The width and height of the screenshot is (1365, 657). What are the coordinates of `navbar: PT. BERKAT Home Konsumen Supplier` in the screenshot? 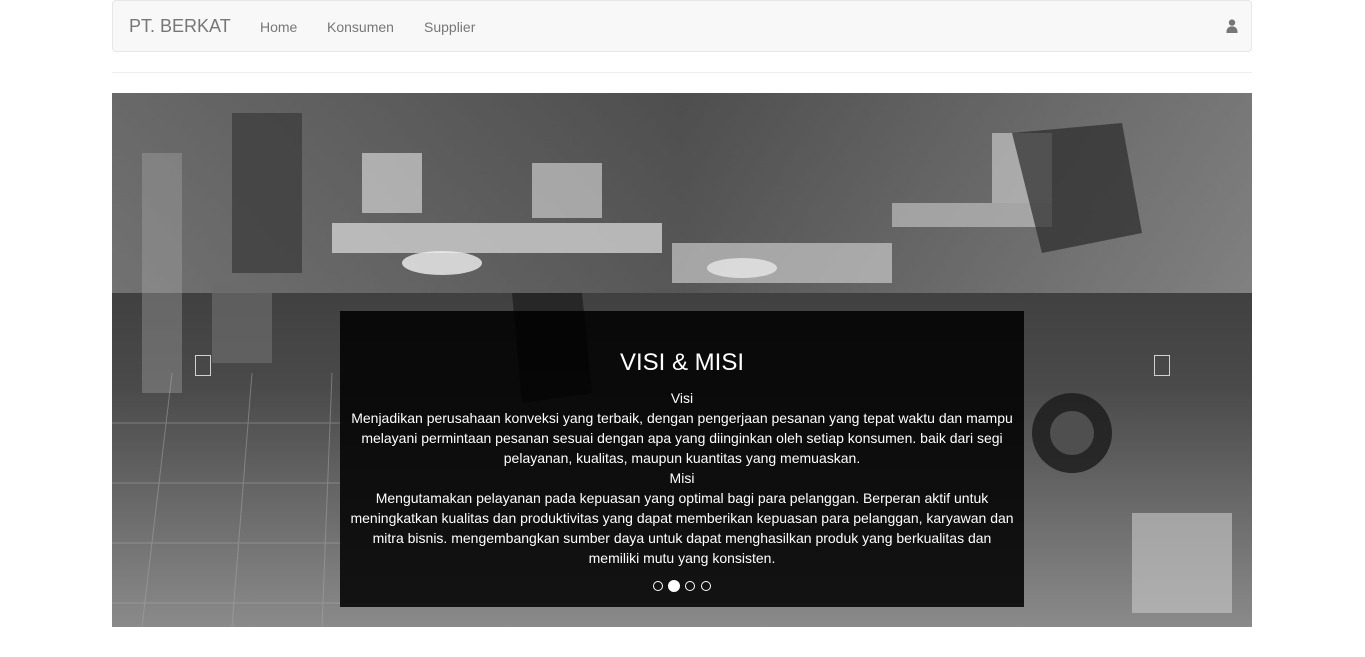 It's located at (682, 26).